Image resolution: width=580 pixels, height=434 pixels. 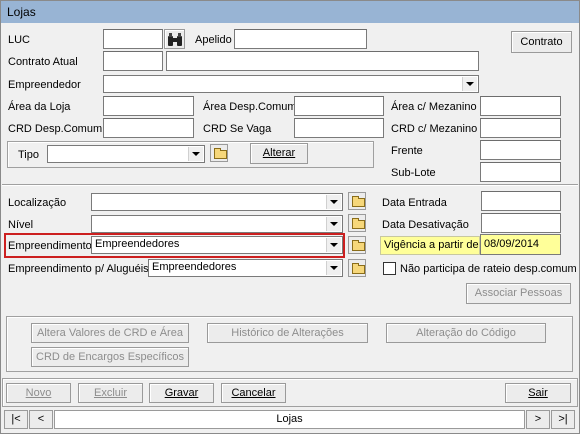 I want to click on novo-button: Novo, so click(x=38, y=393).